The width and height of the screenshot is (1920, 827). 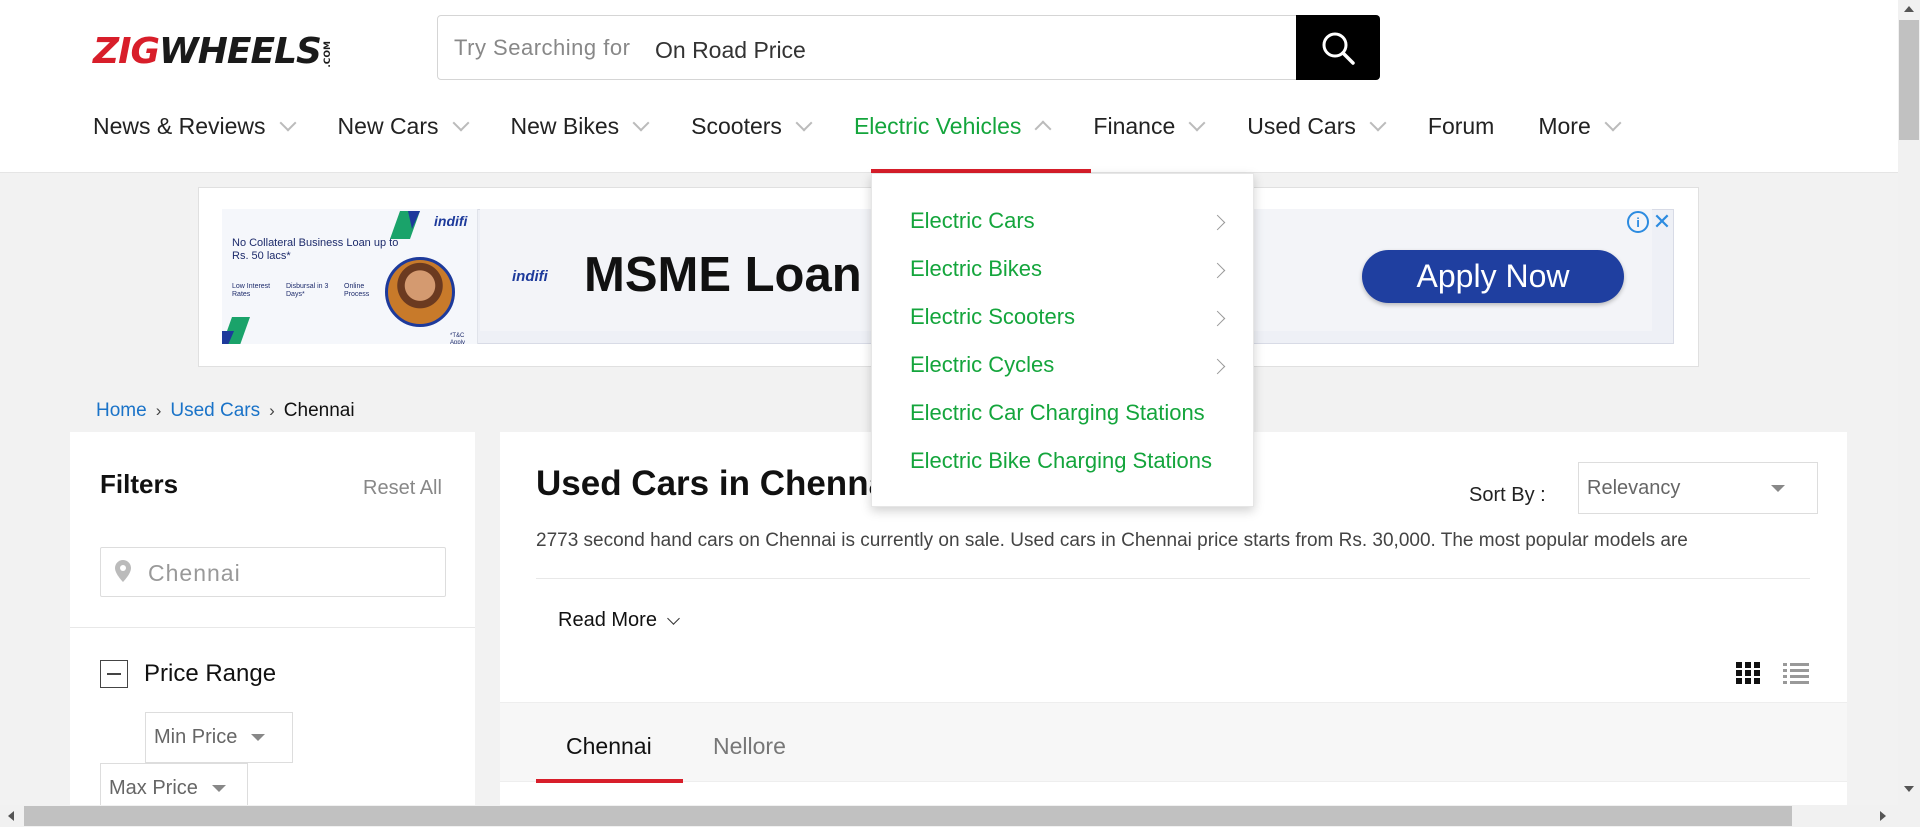 I want to click on nav-label: More, so click(x=1564, y=125).